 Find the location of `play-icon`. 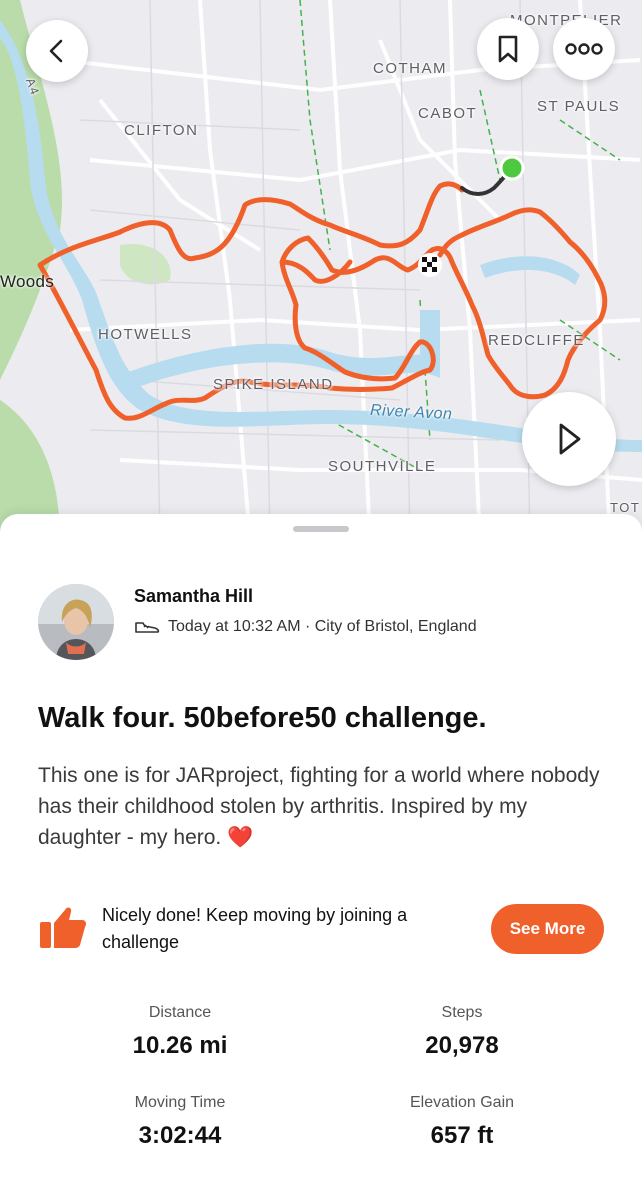

play-icon is located at coordinates (570, 439).